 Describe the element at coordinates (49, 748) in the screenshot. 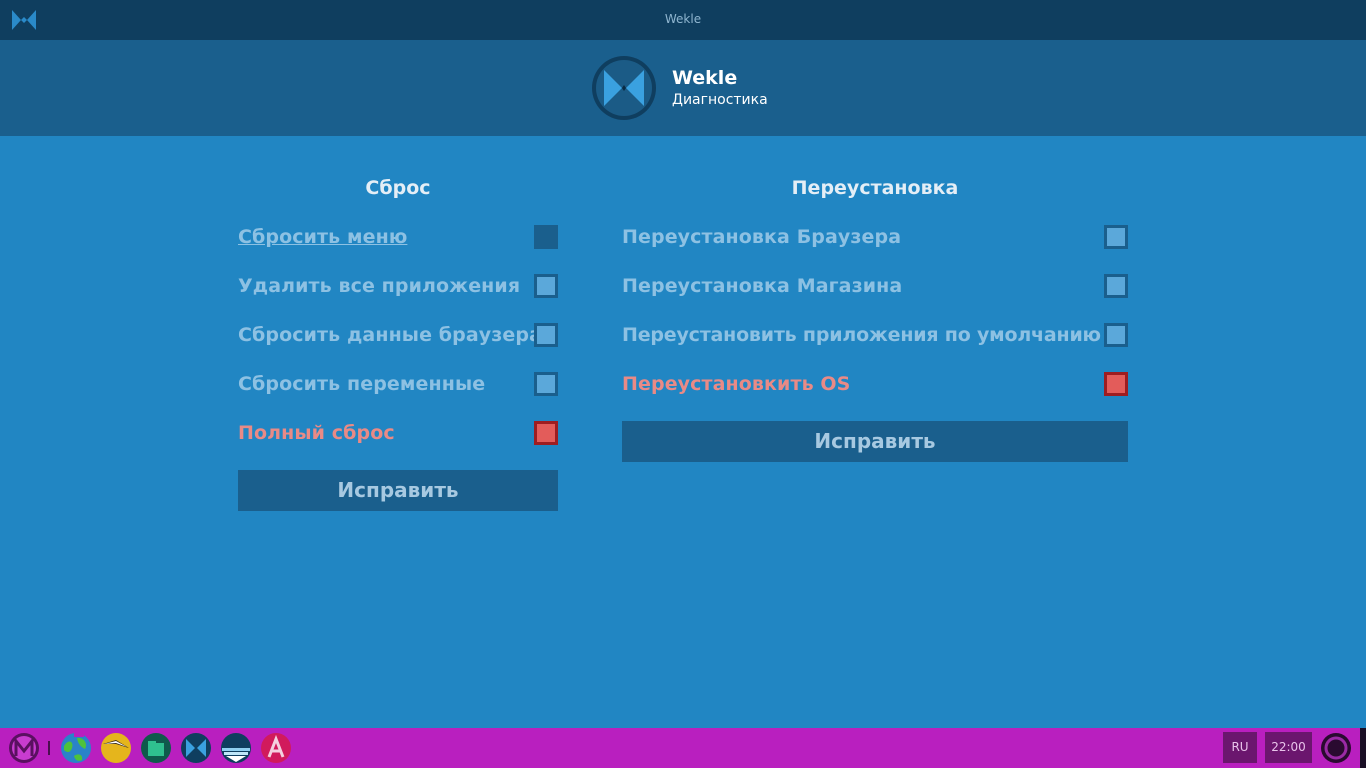

I see `taskbar-separator` at that location.